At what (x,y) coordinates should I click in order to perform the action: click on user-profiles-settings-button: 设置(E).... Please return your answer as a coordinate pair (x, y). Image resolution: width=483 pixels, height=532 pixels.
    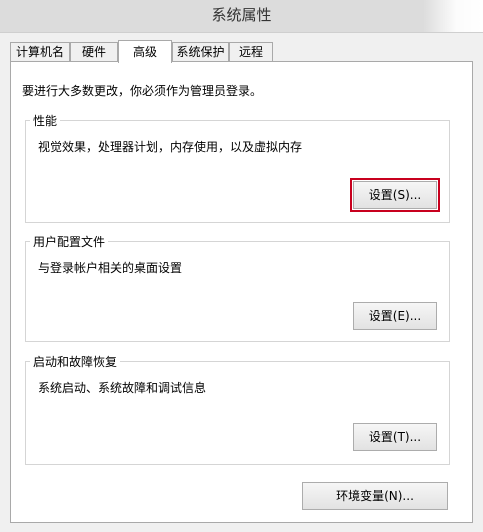
    Looking at the image, I should click on (395, 316).